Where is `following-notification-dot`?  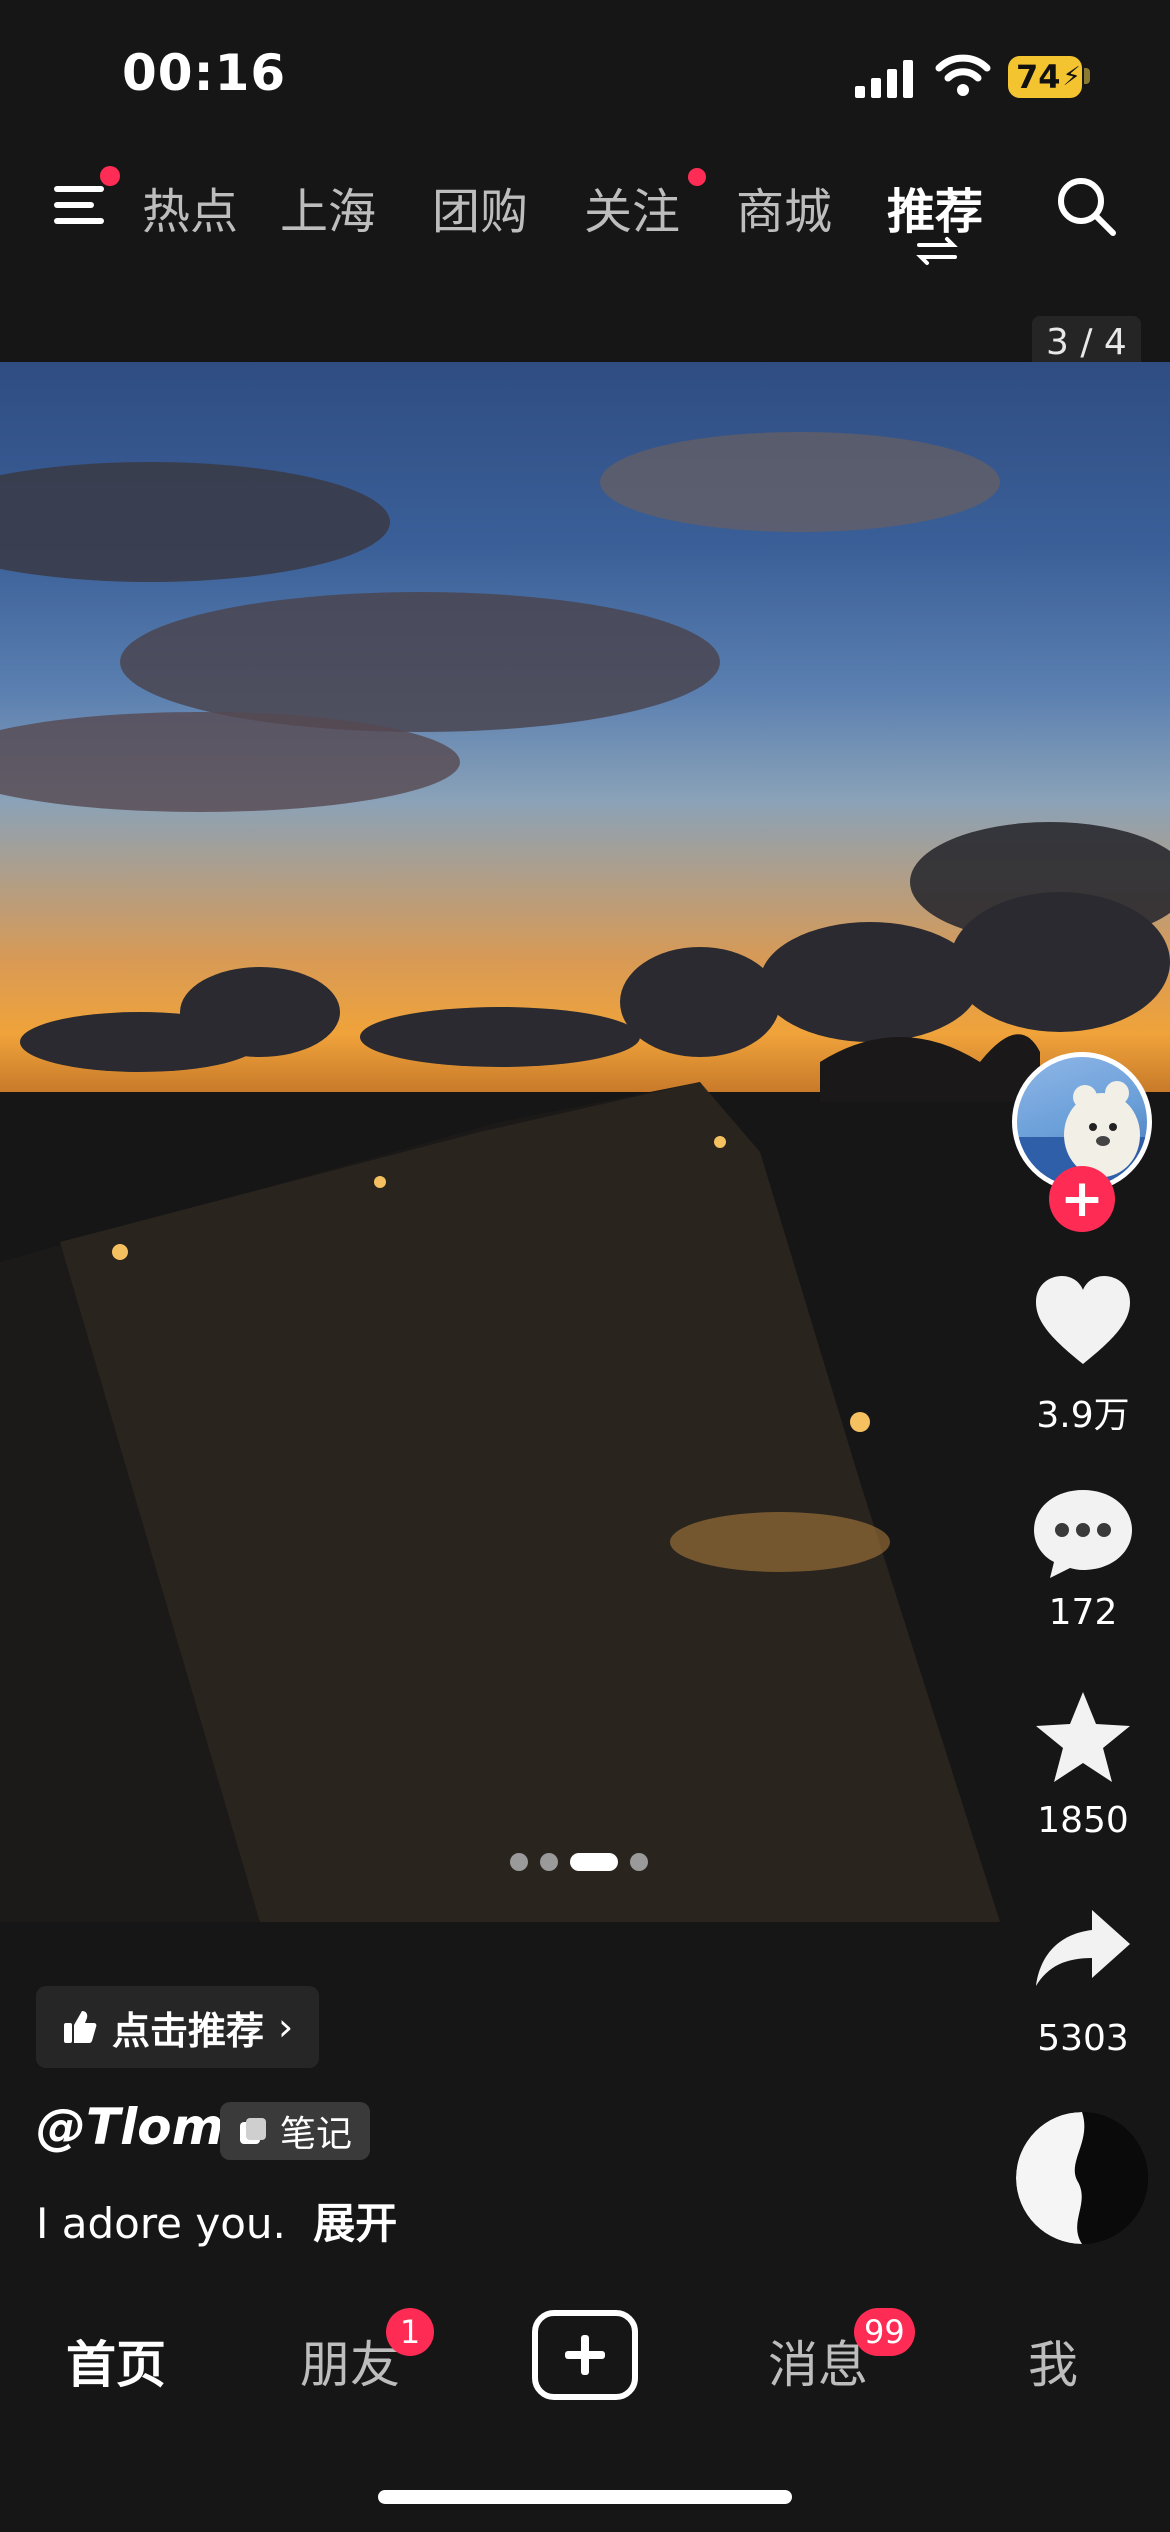
following-notification-dot is located at coordinates (697, 177).